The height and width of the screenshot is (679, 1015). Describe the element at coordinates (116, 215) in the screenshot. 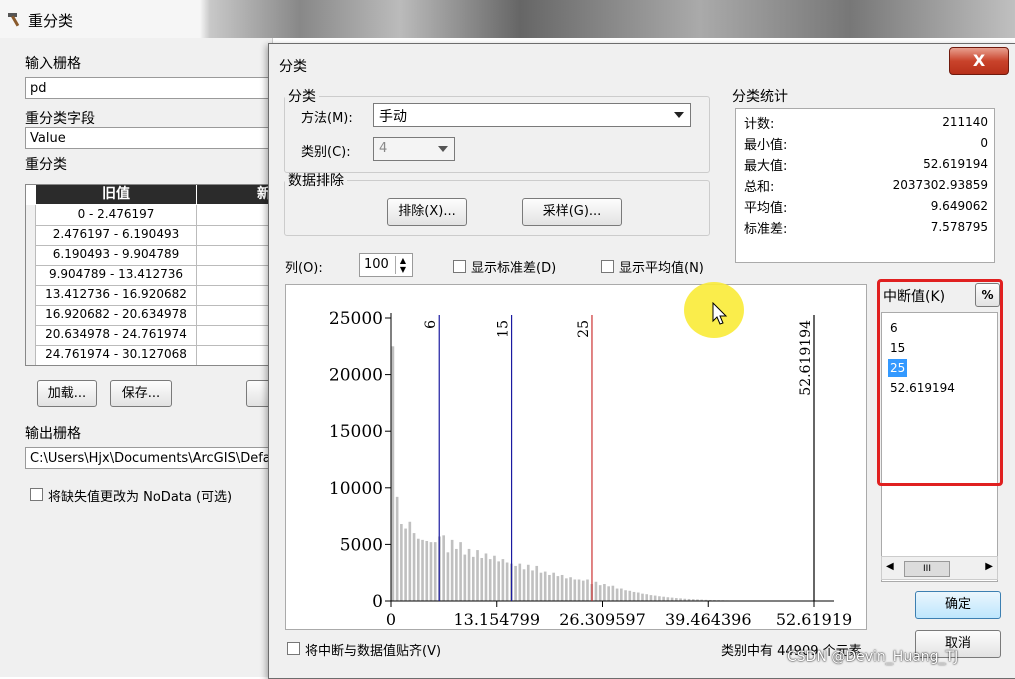

I see `old-value-cell: 0 - 2.476197` at that location.